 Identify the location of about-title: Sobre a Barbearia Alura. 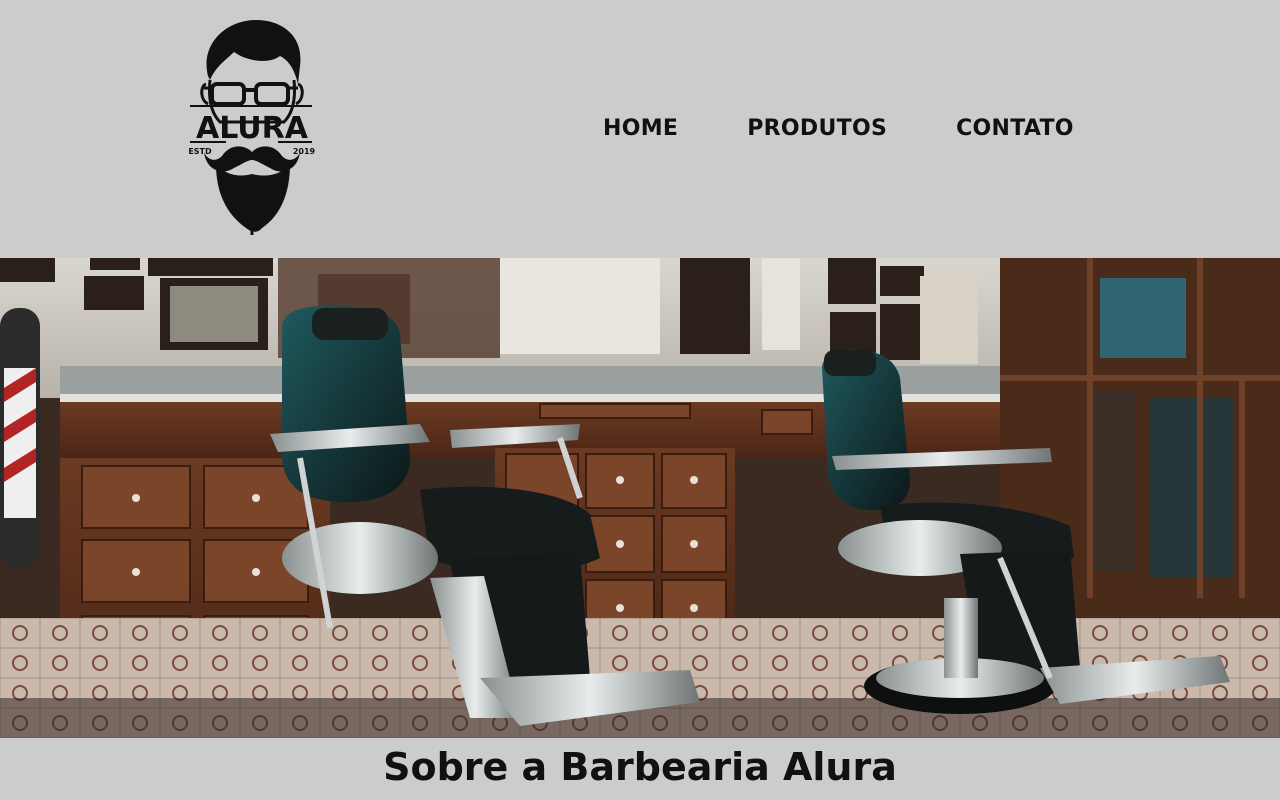
(640, 767).